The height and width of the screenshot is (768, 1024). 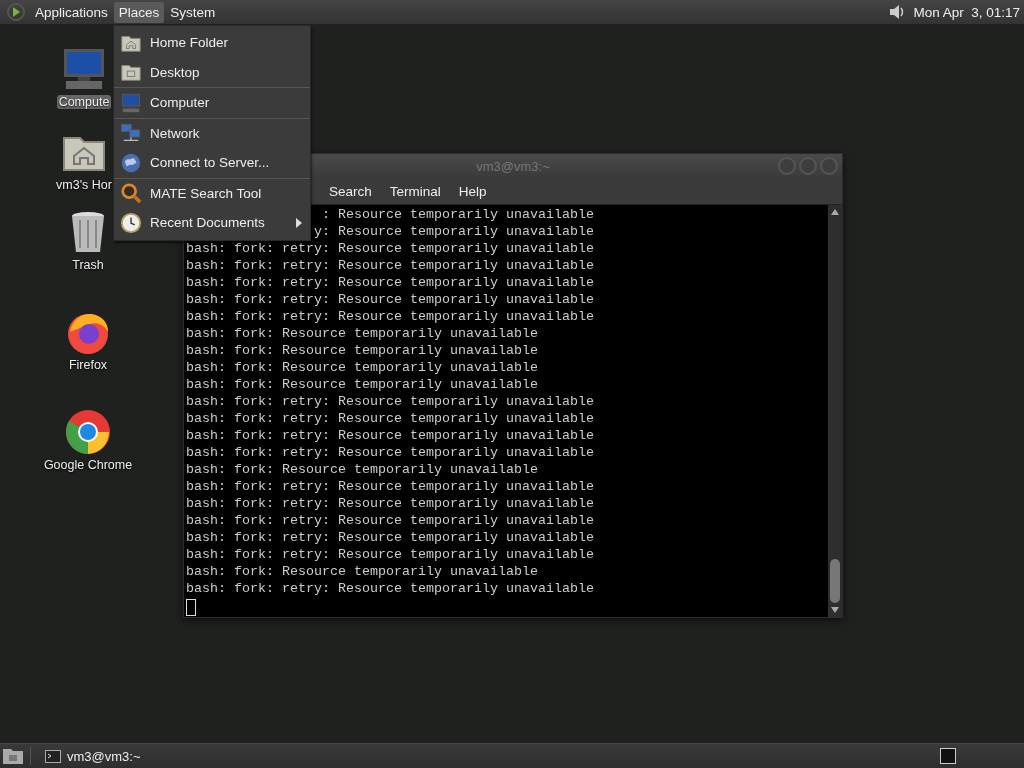 What do you see at coordinates (88, 432) in the screenshot?
I see `chrome-icon` at bounding box center [88, 432].